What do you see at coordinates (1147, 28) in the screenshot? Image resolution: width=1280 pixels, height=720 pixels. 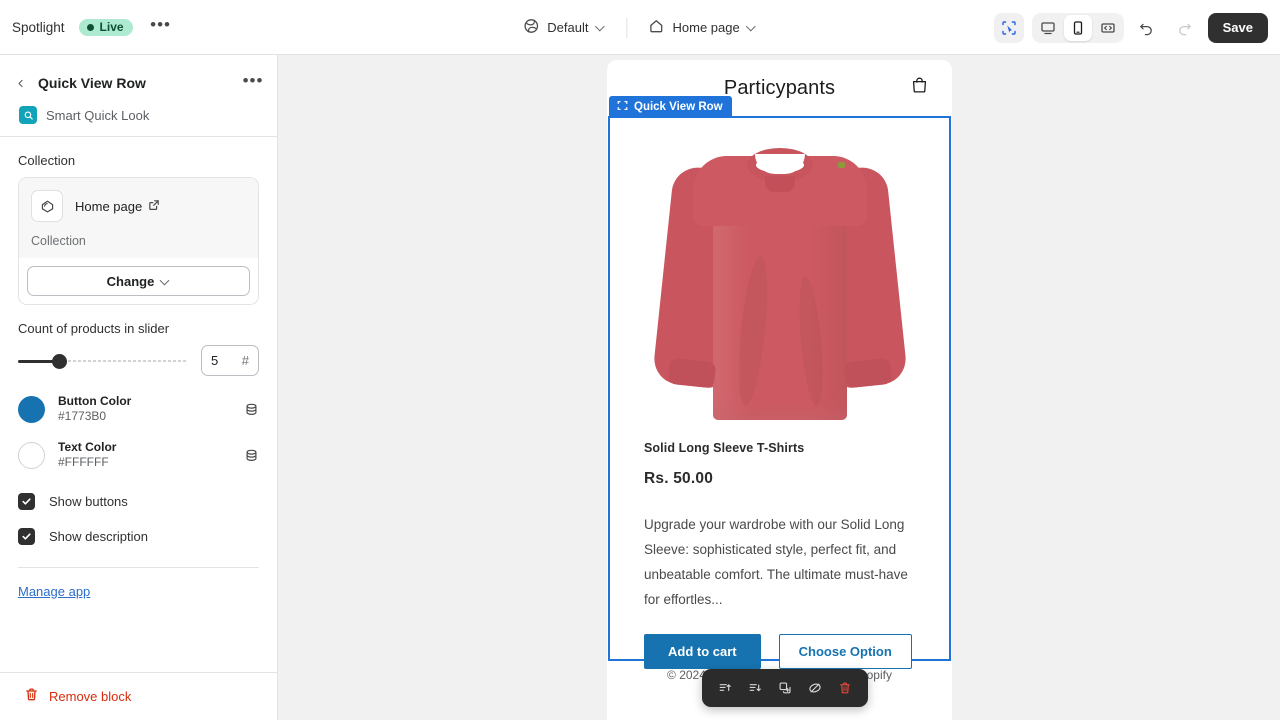 I see `undo-icon` at bounding box center [1147, 28].